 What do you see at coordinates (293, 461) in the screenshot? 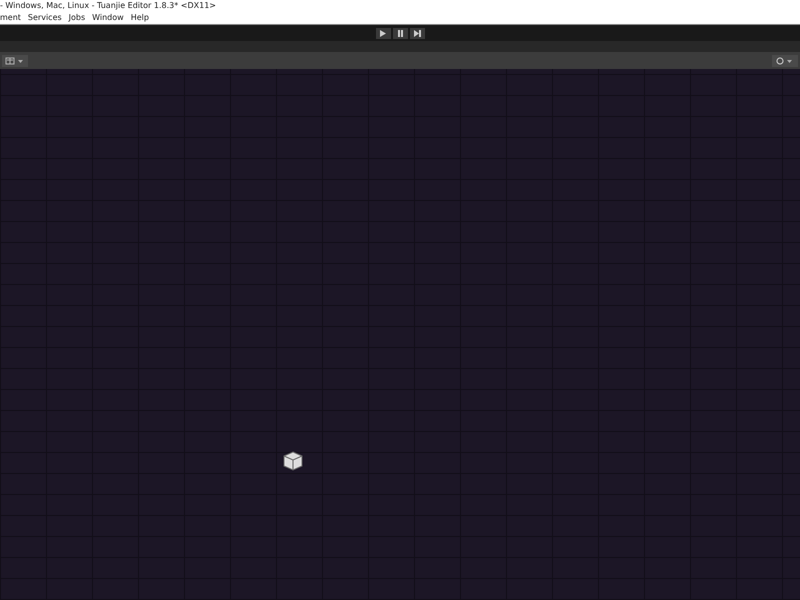
I see `cube-icon` at bounding box center [293, 461].